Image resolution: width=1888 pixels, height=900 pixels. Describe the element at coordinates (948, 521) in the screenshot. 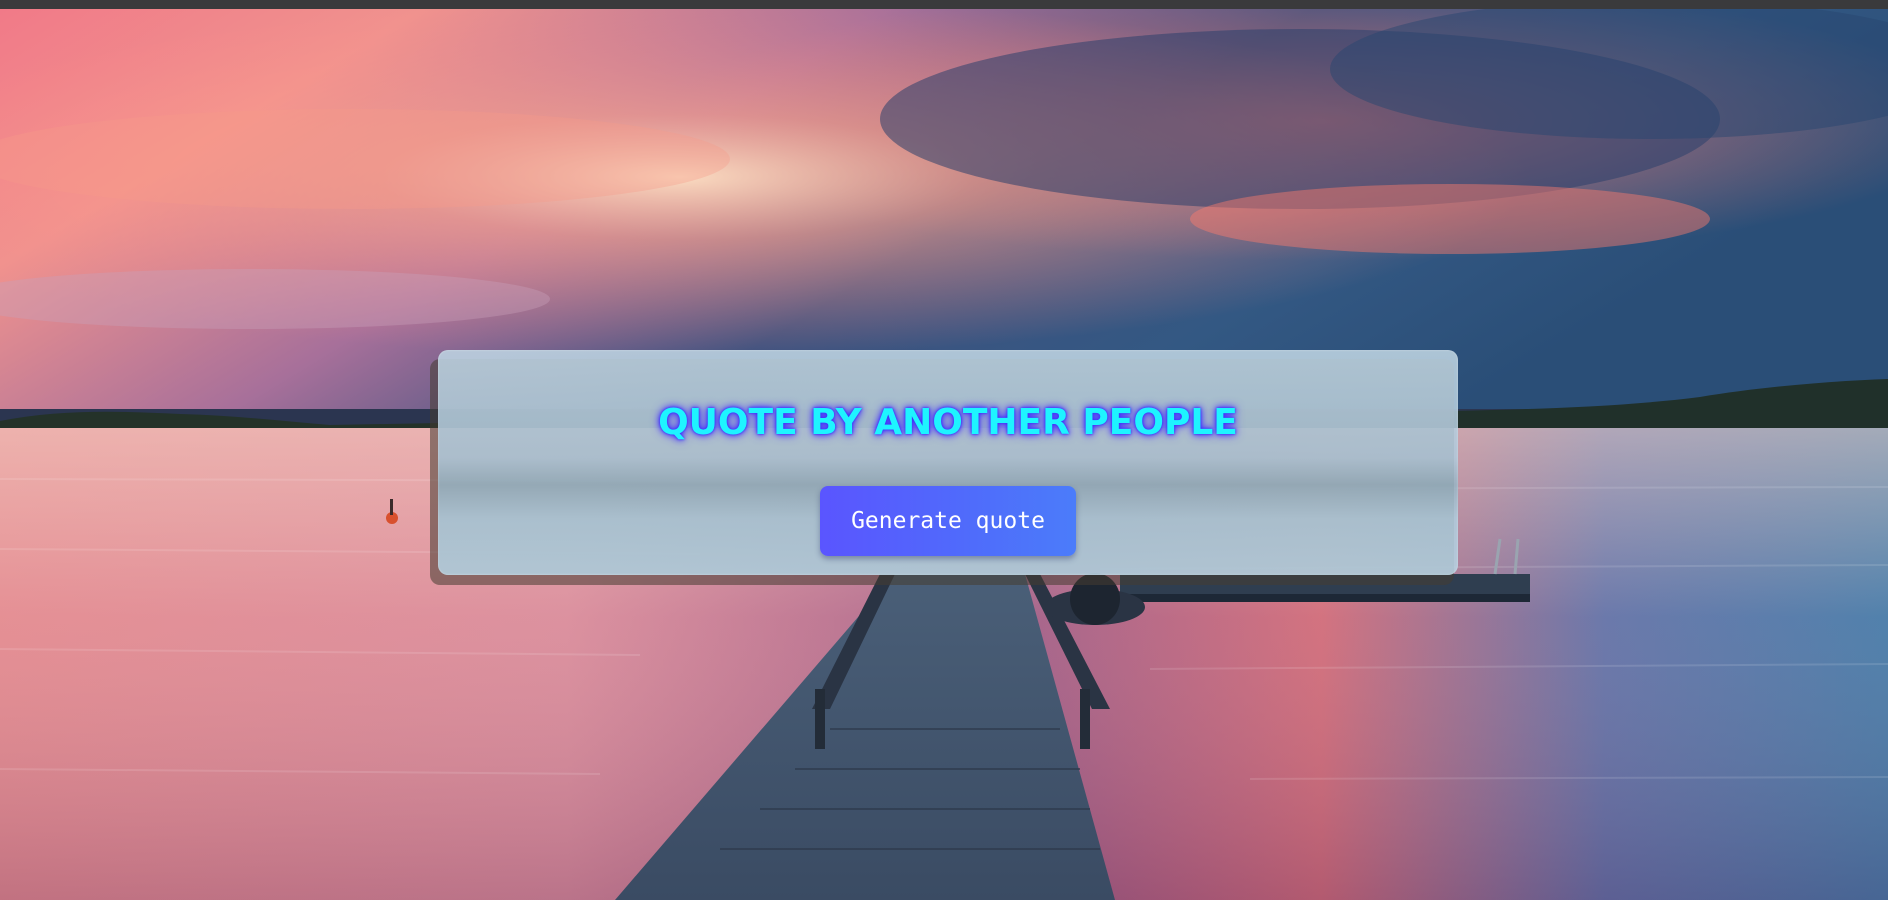

I see `generate-quote-button: Generate quote` at that location.